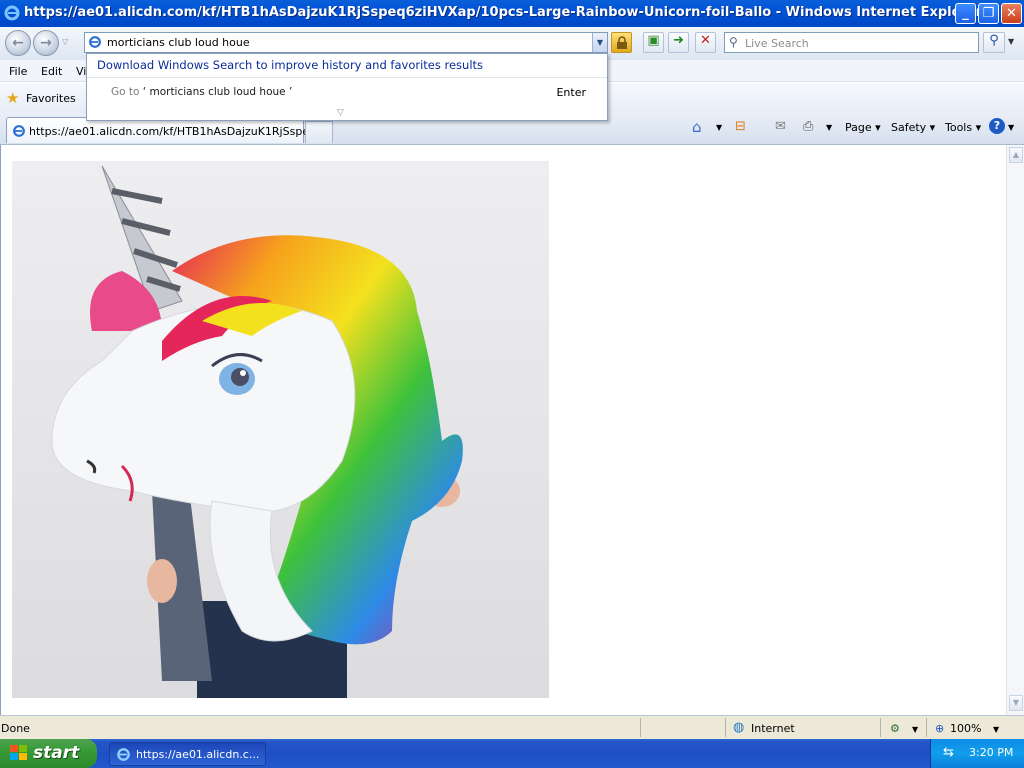 This screenshot has height=768, width=1024. What do you see at coordinates (777, 43) in the screenshot?
I see `search-input: Live Search` at bounding box center [777, 43].